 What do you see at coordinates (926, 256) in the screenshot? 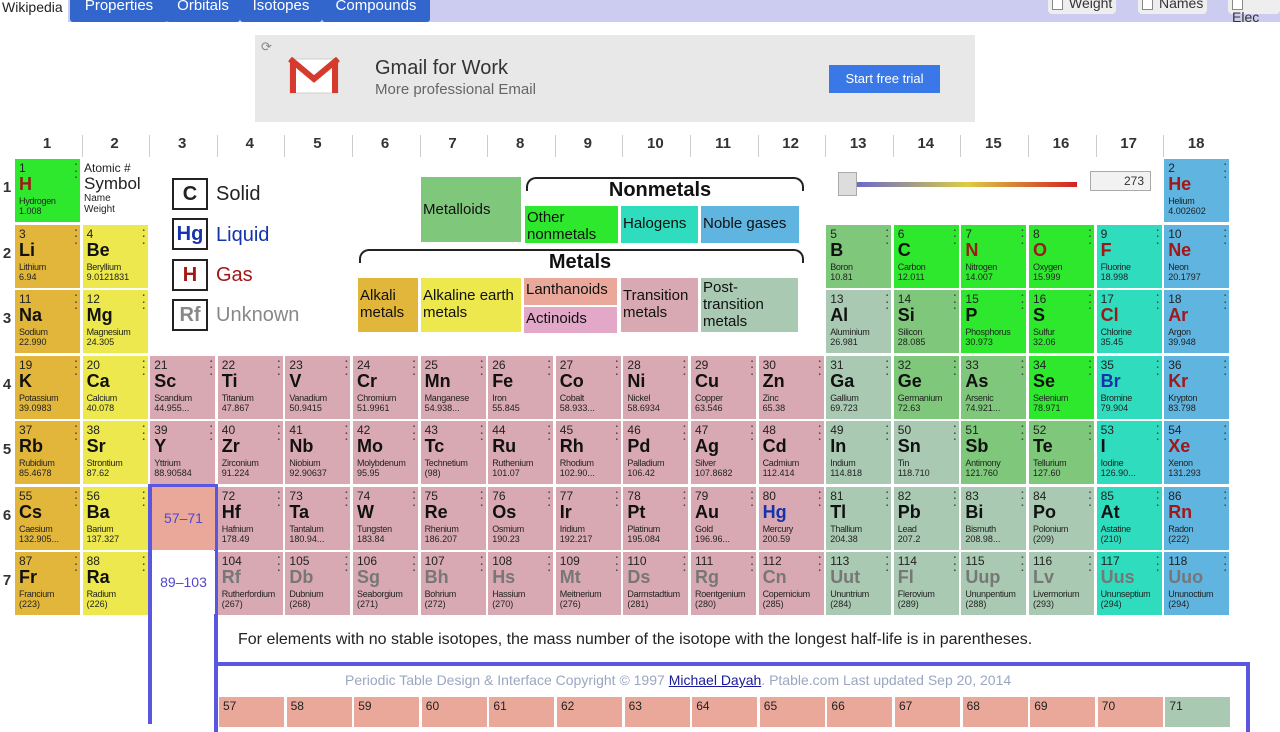
I see `element-c: 6 C Carbon 12.011 ▪ ▪ ▪` at bounding box center [926, 256].